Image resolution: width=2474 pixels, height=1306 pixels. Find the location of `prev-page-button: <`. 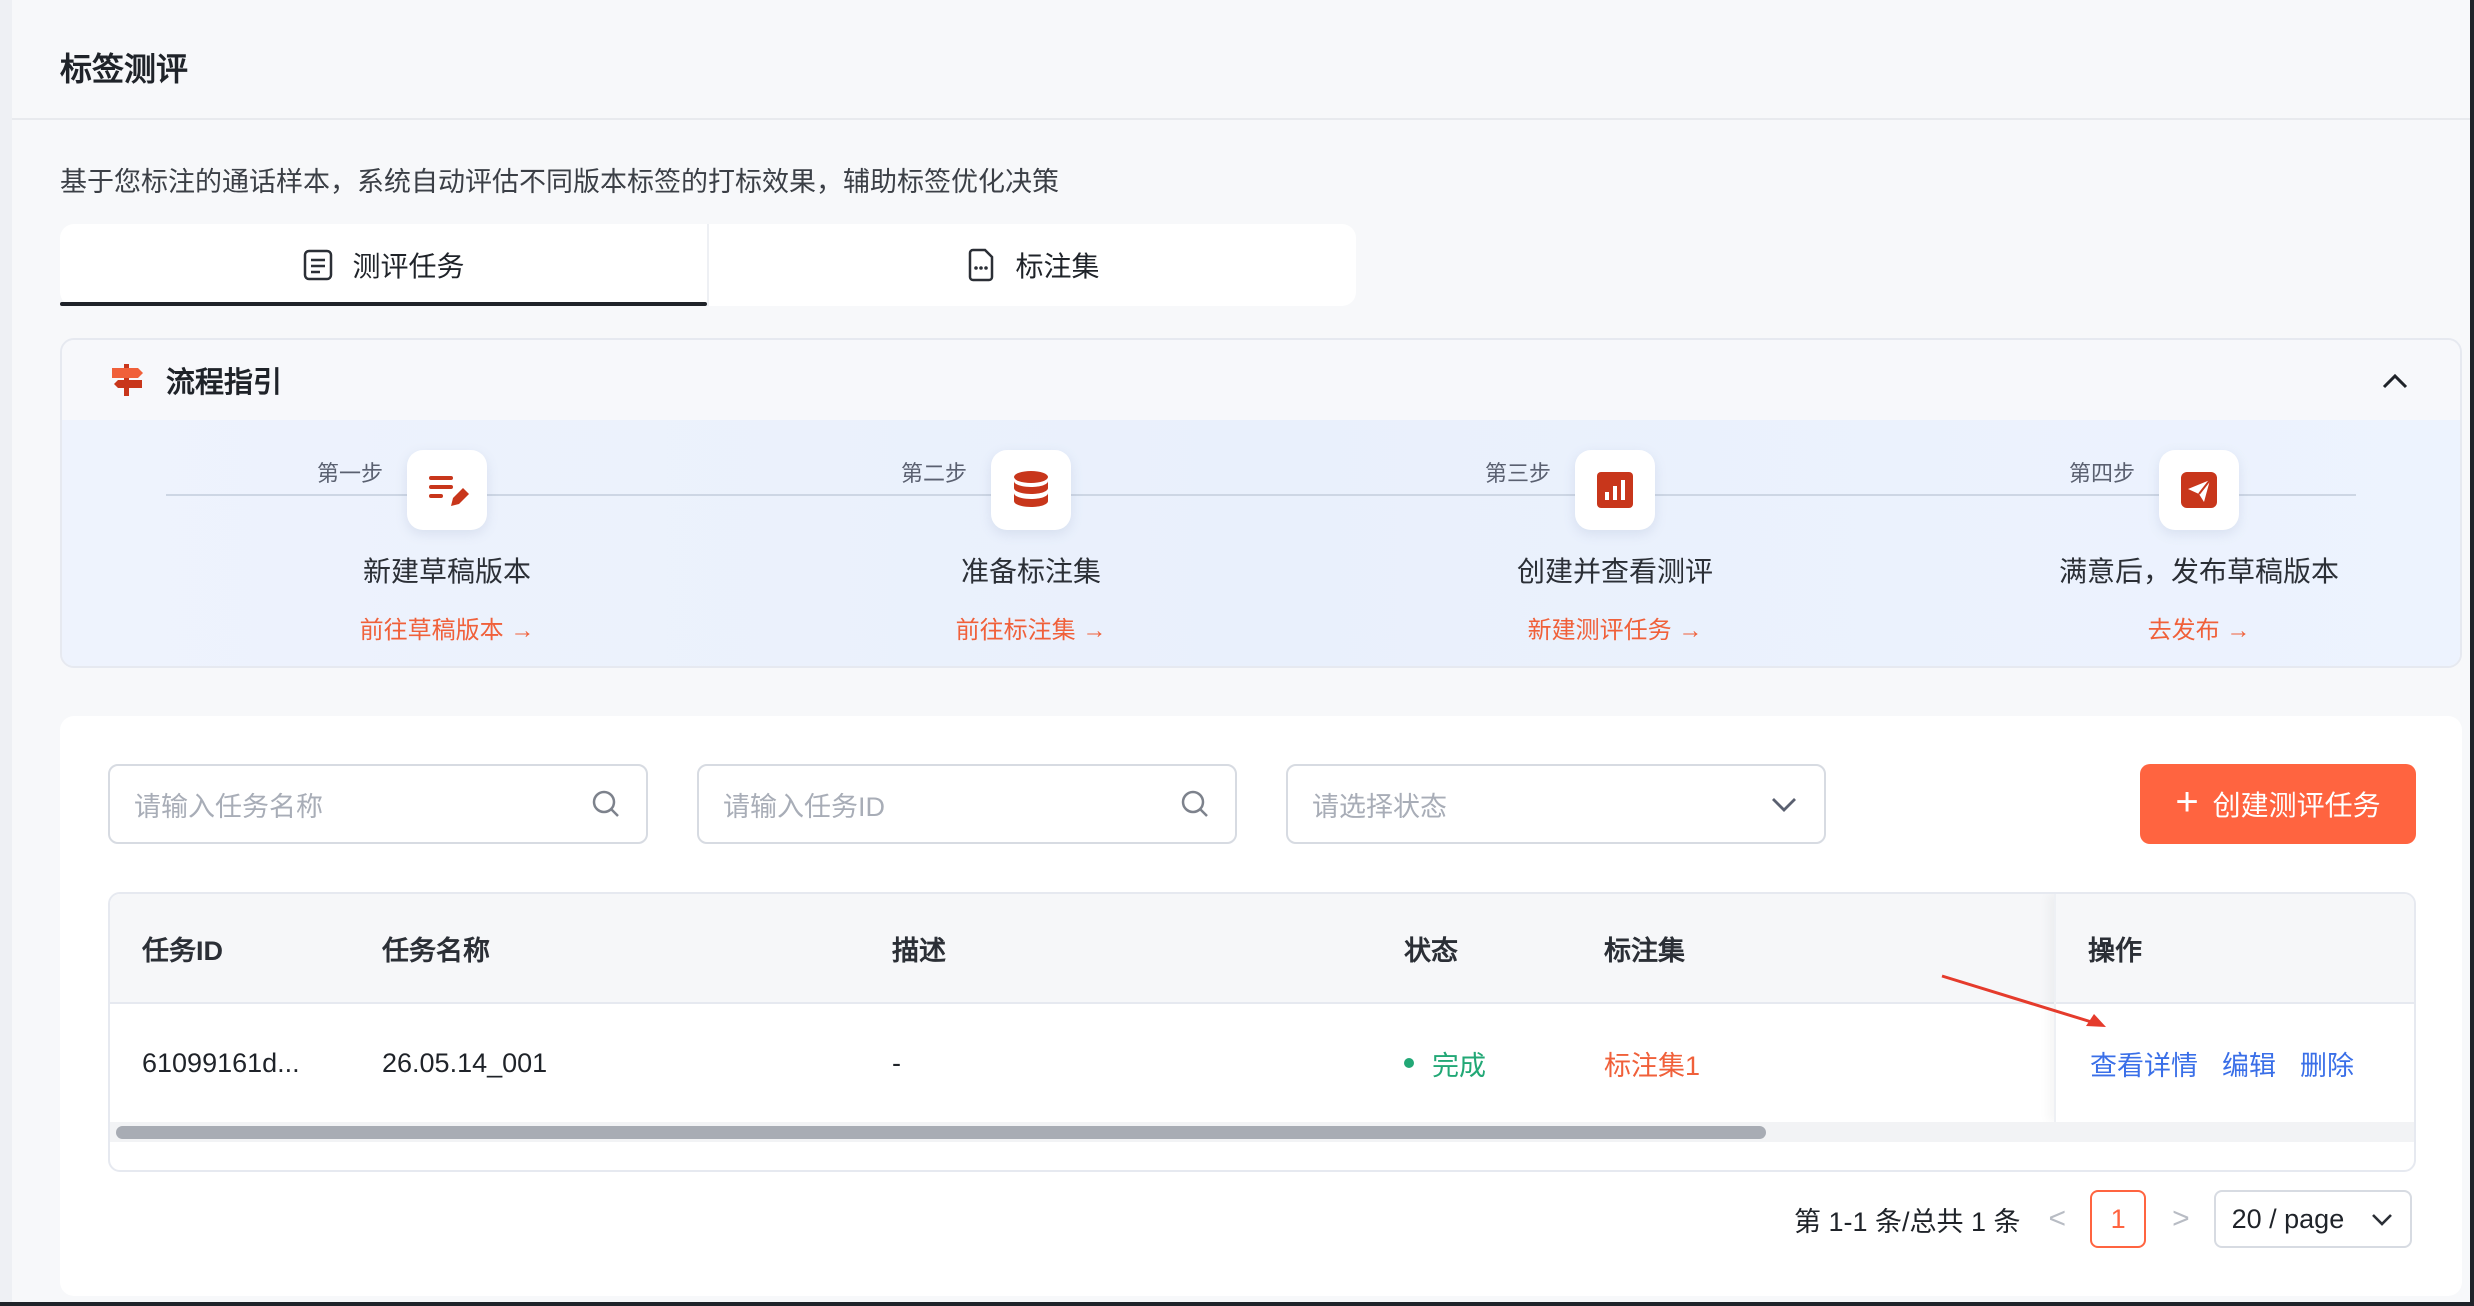

prev-page-button: < is located at coordinates (2058, 1219).